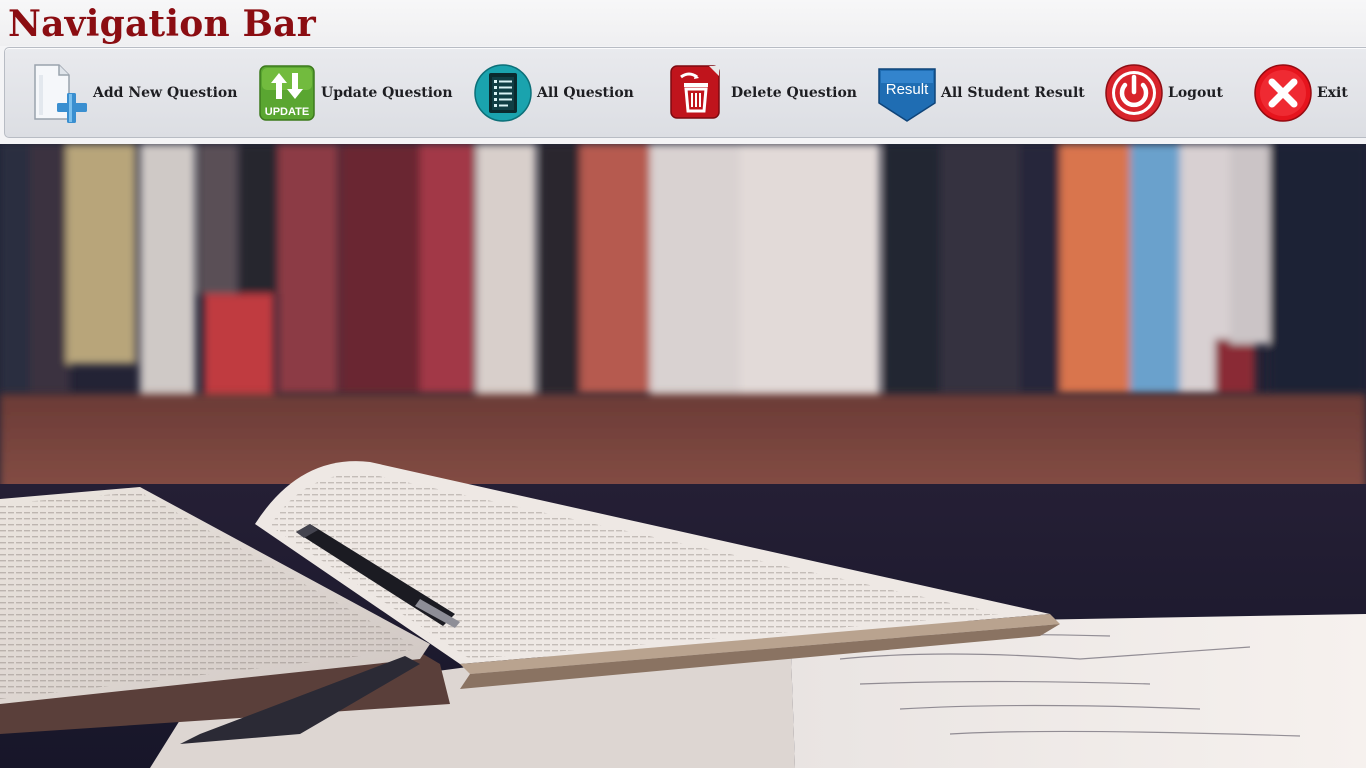 The image size is (1366, 768). I want to click on delete-question-button: Delete Question, so click(762, 92).